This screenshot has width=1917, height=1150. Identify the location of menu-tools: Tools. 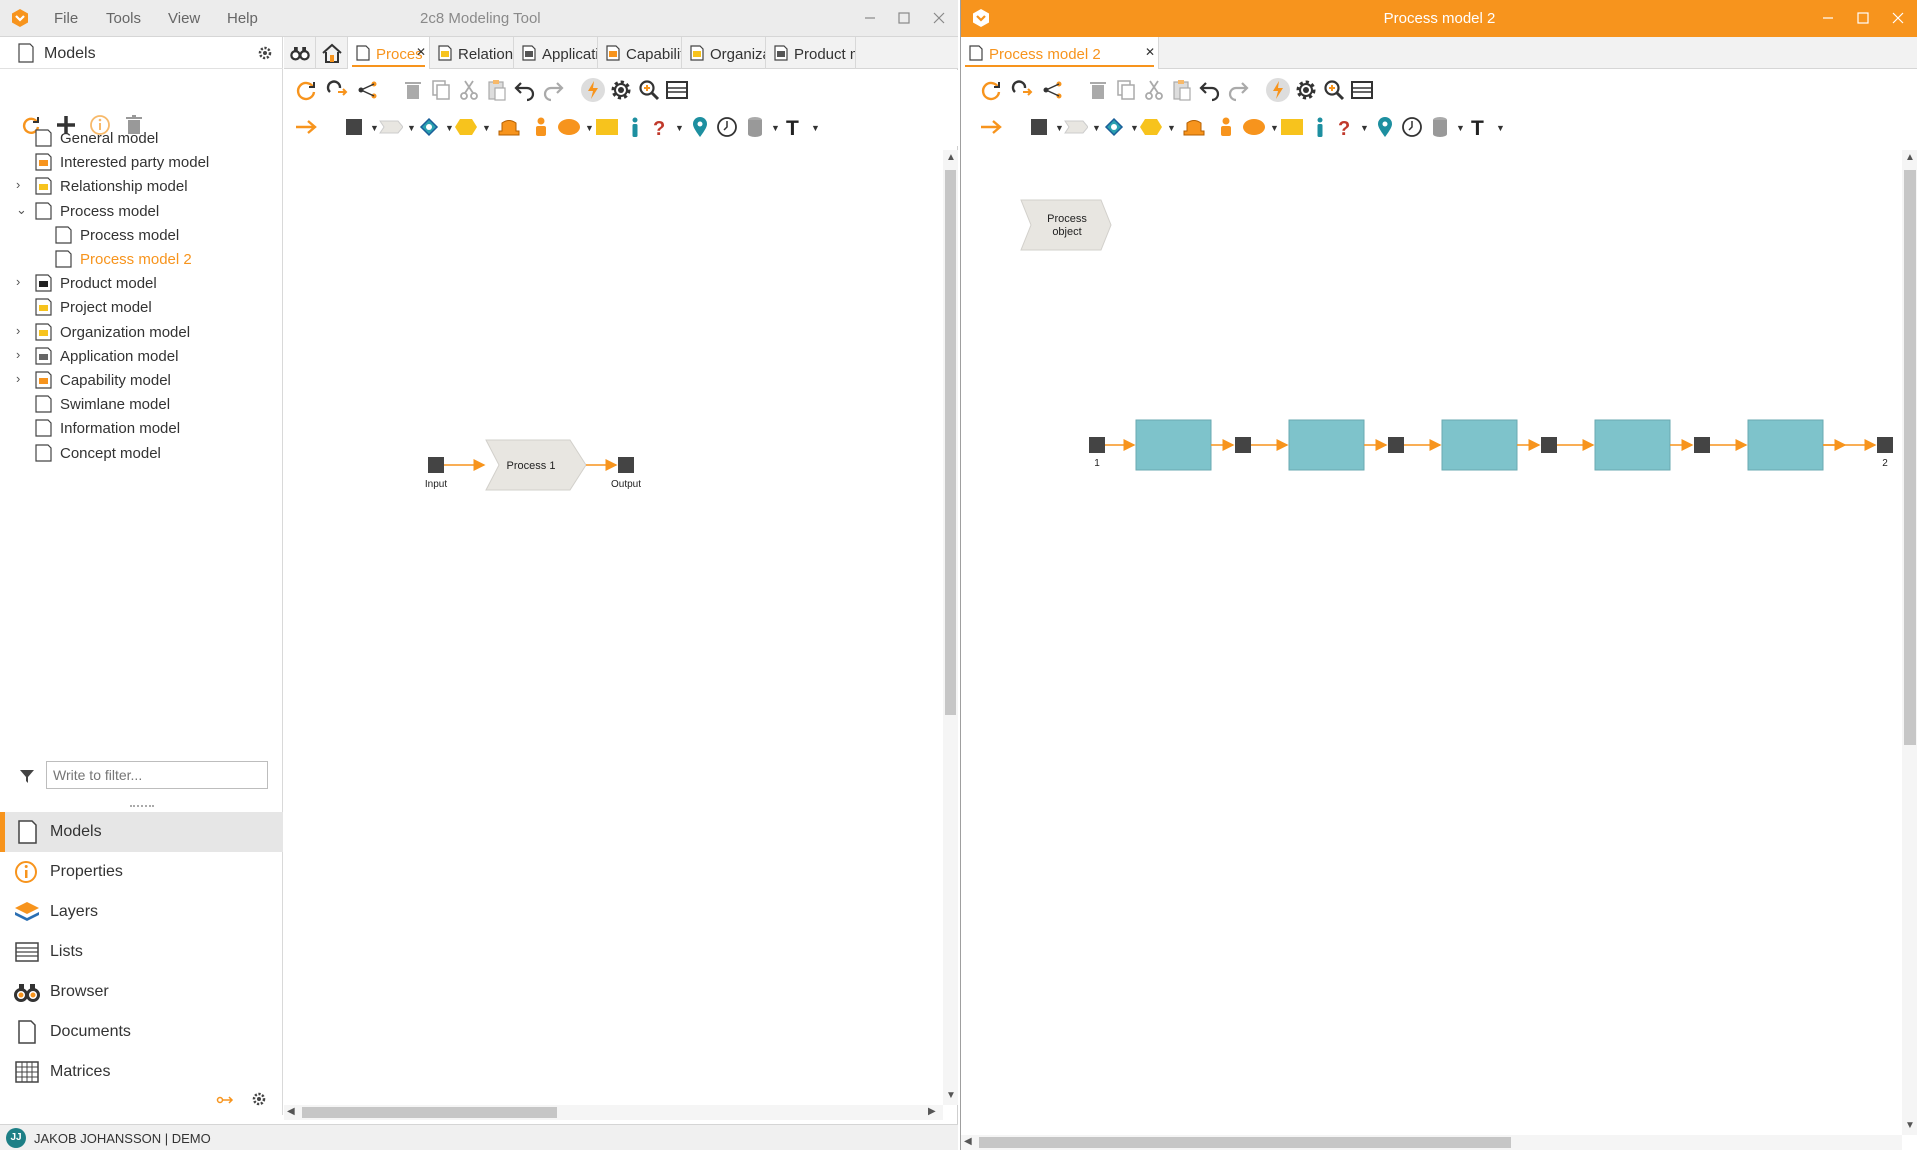
(123, 18).